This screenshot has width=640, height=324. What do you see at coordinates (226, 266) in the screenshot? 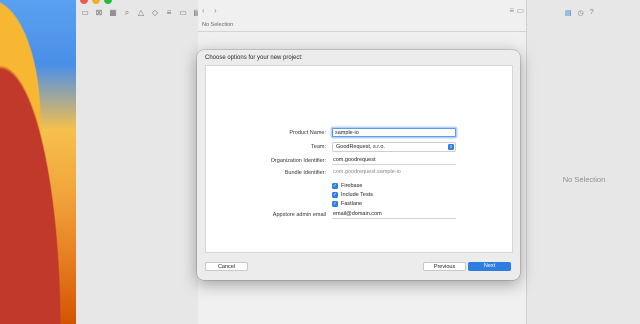
I see `cancel-button: Cancel` at bounding box center [226, 266].